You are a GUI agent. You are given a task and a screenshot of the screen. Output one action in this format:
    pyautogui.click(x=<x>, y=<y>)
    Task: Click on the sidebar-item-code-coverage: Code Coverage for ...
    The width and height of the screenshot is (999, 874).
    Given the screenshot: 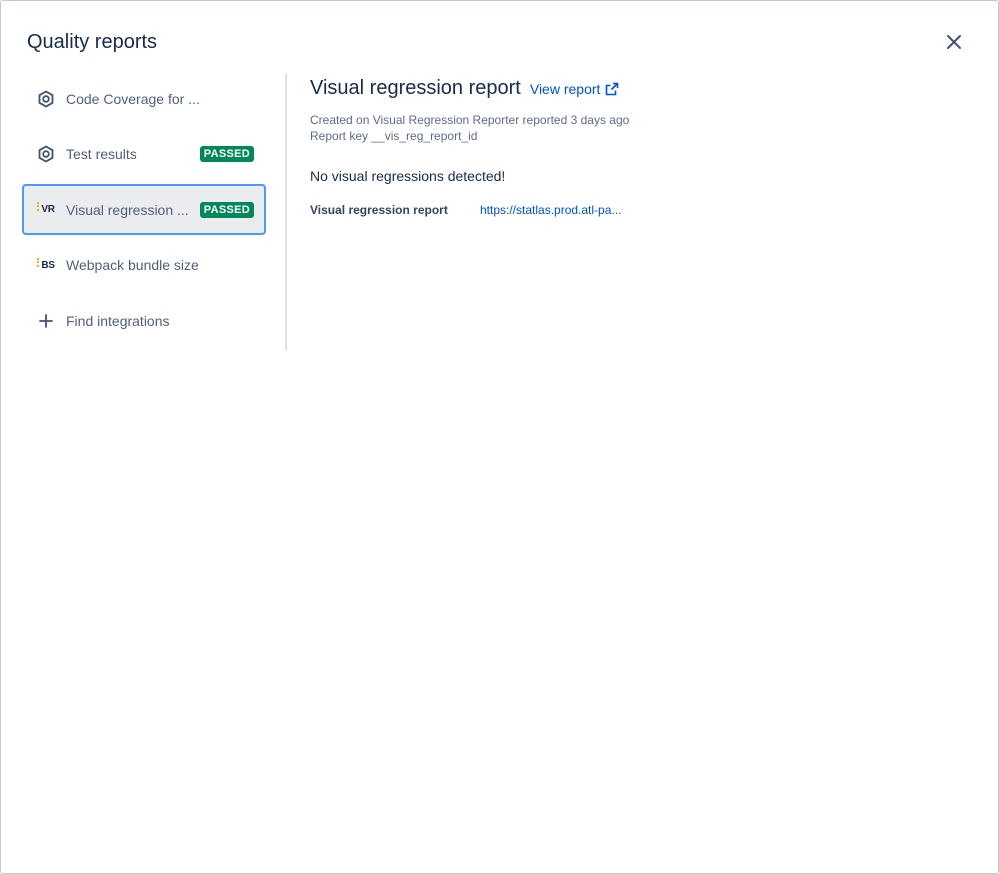 What is the action you would take?
    pyautogui.click(x=144, y=98)
    